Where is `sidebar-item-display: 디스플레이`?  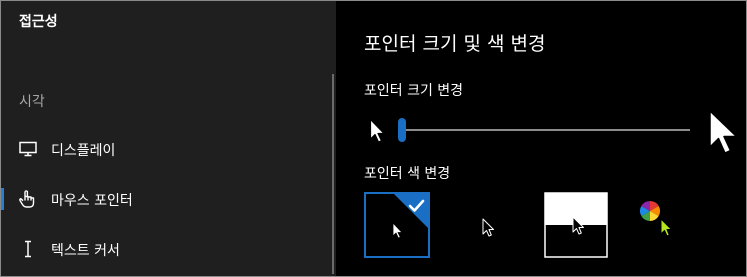
sidebar-item-display: 디스플레이 is located at coordinates (166, 149).